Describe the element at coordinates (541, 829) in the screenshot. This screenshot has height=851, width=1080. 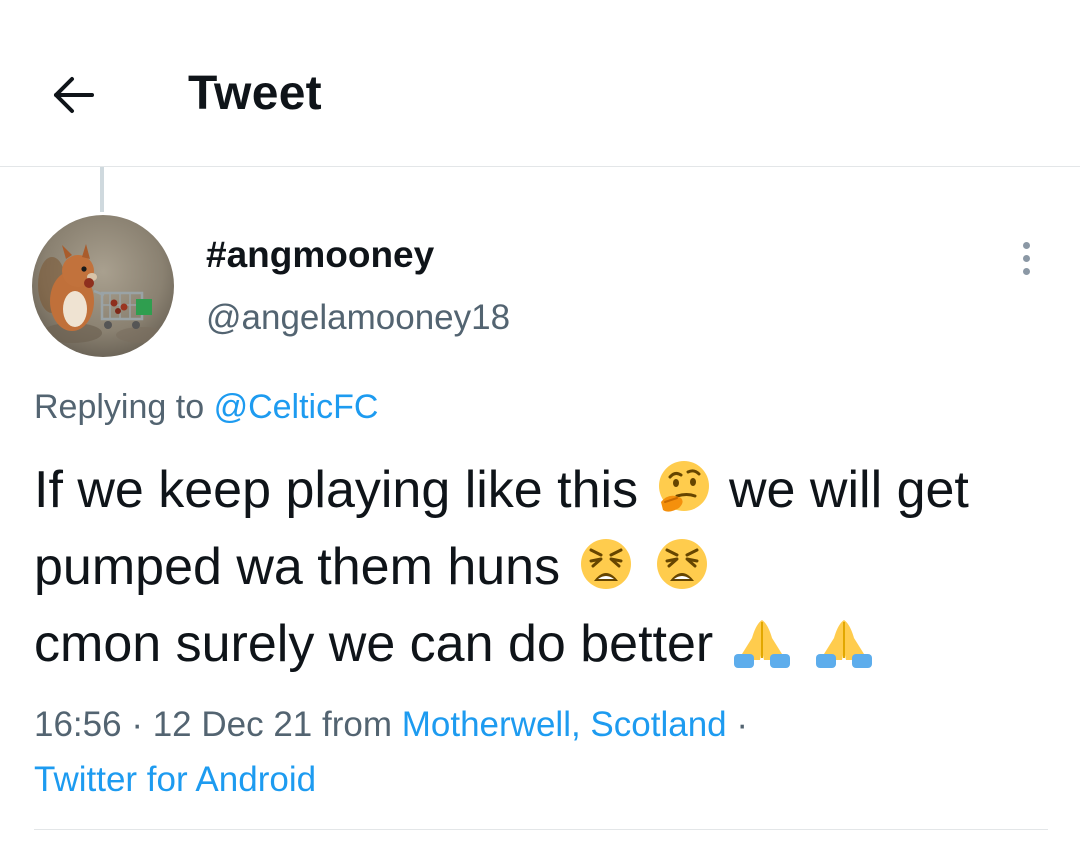
I see `divider` at that location.